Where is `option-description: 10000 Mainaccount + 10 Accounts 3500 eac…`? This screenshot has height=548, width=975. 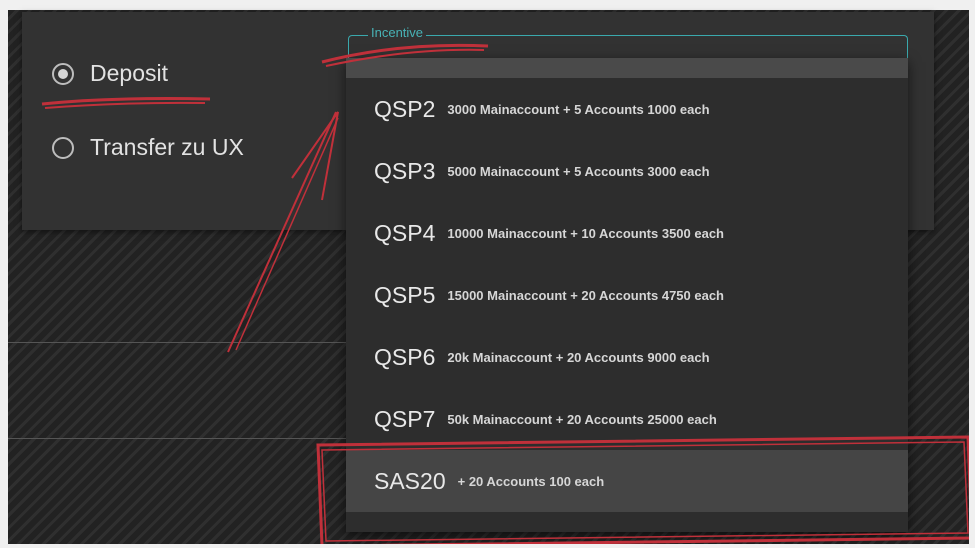
option-description: 10000 Mainaccount + 10 Accounts 3500 eac… is located at coordinates (585, 233).